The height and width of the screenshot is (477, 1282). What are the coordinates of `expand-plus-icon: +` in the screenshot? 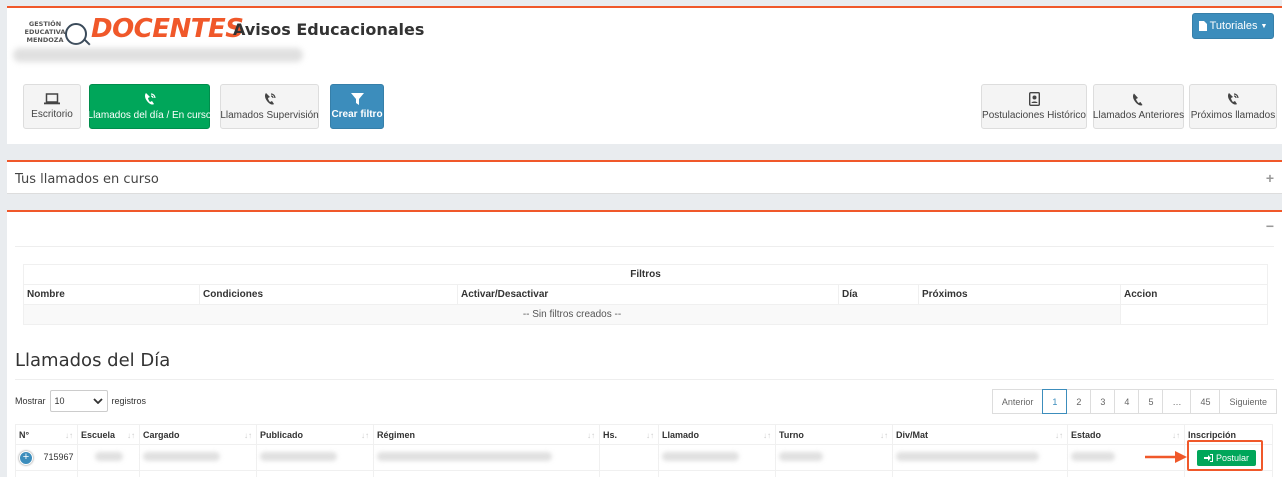 It's located at (1270, 178).